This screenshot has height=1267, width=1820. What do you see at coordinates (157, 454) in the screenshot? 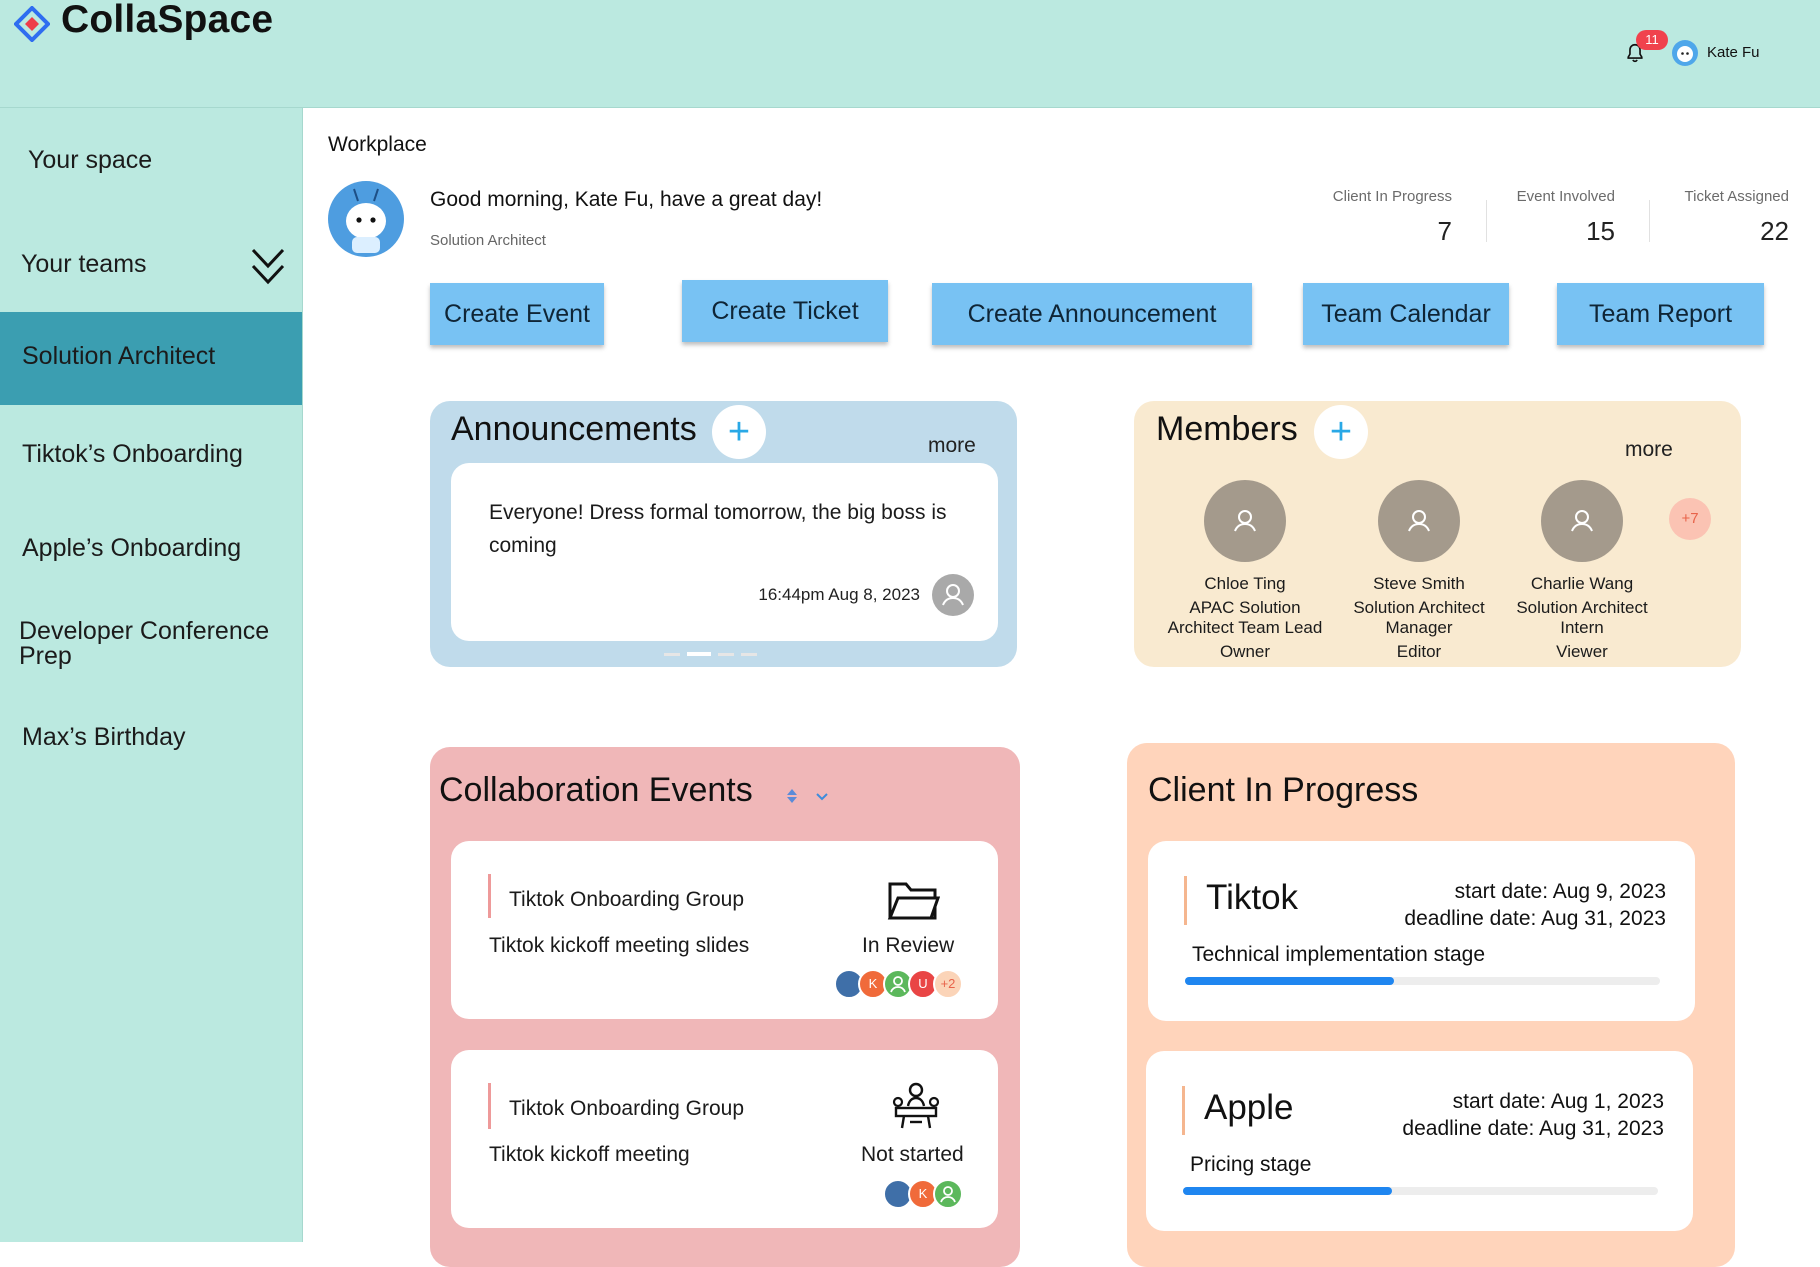
I see `sidebar-item-tiktoks-onboarding: Tiktok’s Onboarding` at bounding box center [157, 454].